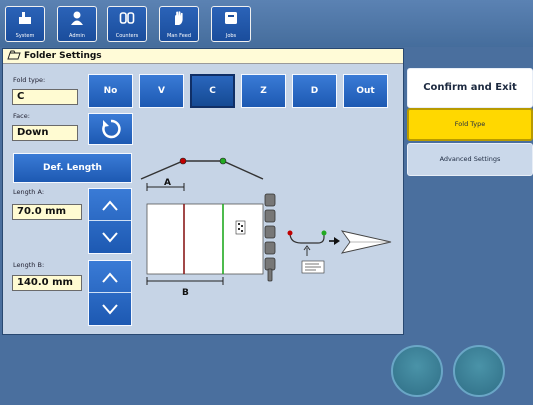 Image resolution: width=533 pixels, height=405 pixels. Describe the element at coordinates (29, 80) in the screenshot. I see `fold-type-label: Fold type:` at that location.